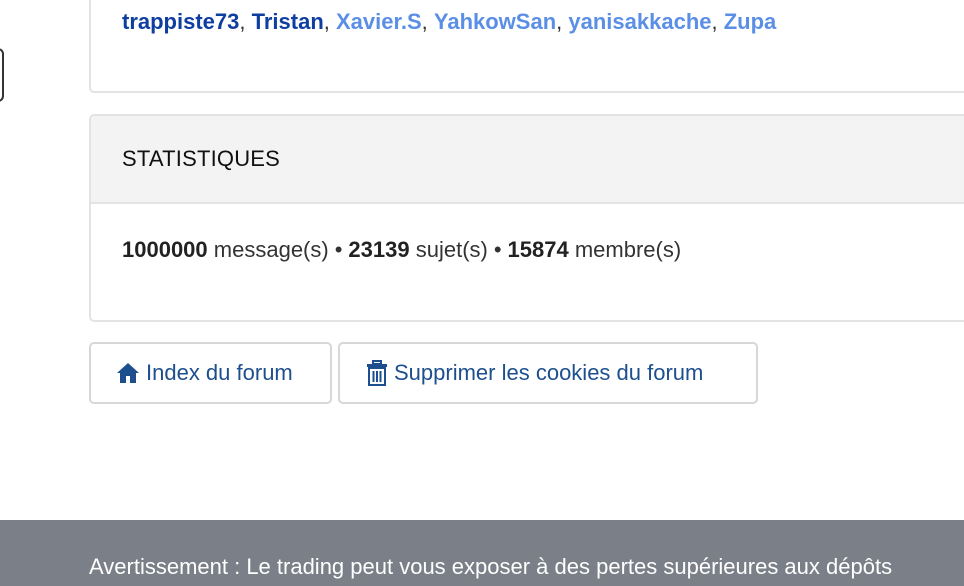 The image size is (964, 586). Describe the element at coordinates (128, 373) in the screenshot. I see `home-icon` at that location.